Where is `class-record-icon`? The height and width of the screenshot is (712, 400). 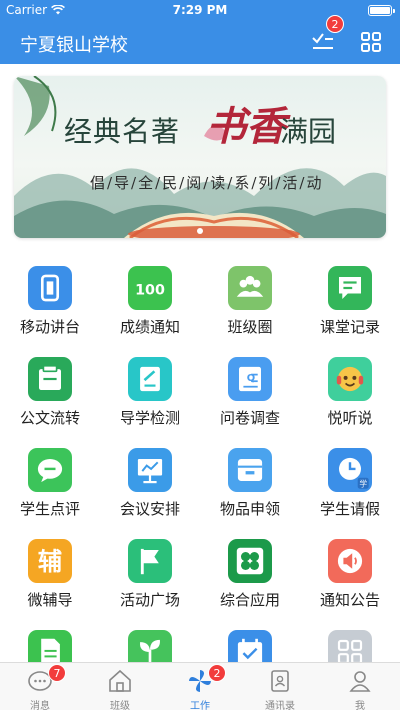
class-record-icon is located at coordinates (350, 288).